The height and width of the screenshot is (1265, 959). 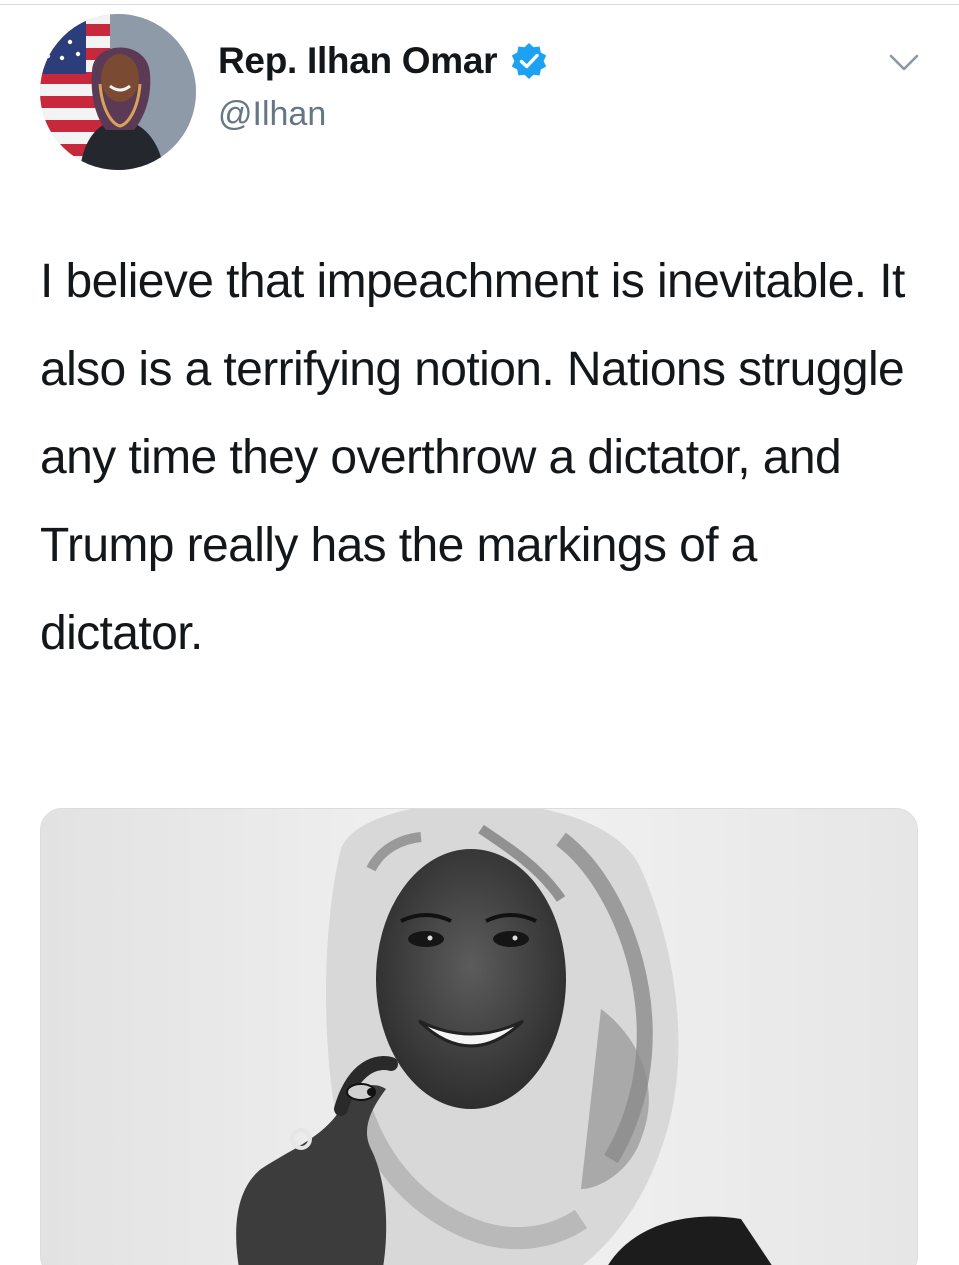 I want to click on chevron-down-icon, so click(x=904, y=62).